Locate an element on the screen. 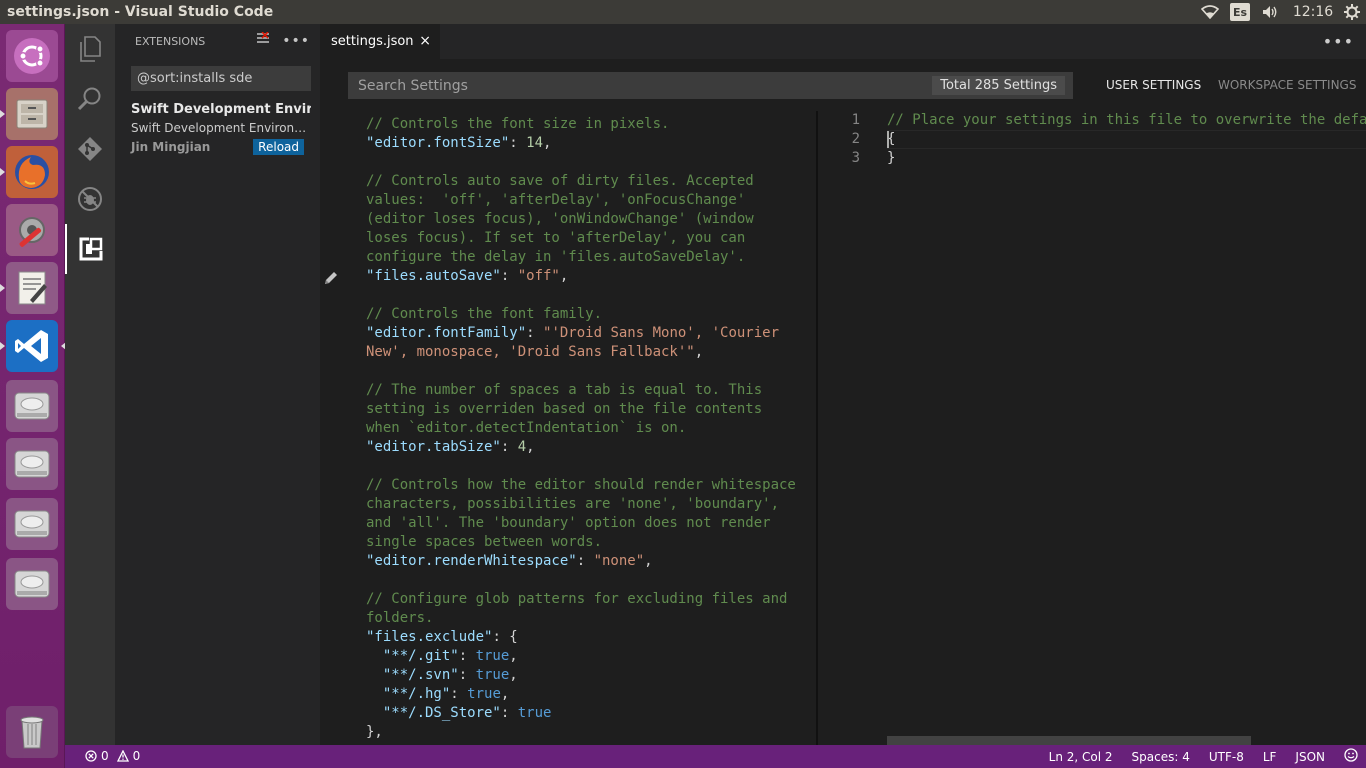 This screenshot has width=1366, height=768. settings-search-input: Search Settings Total 285 Settings is located at coordinates (710, 85).